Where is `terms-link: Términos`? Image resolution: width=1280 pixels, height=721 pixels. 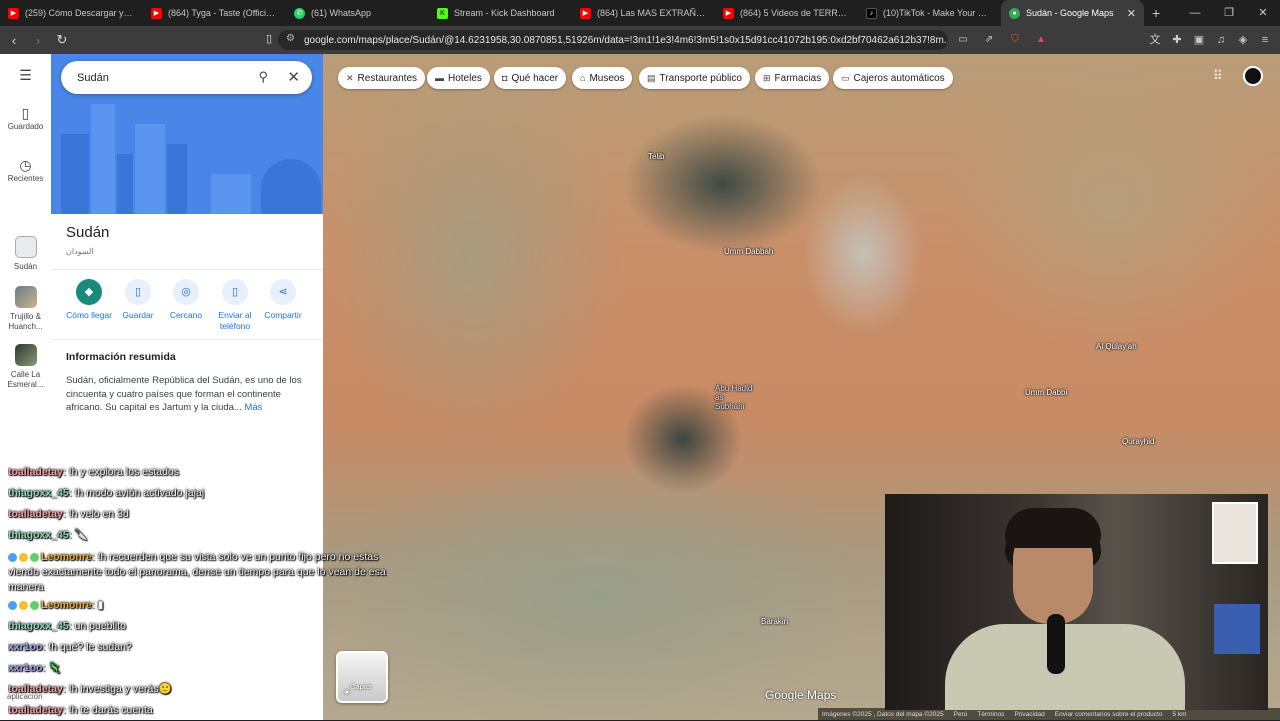 terms-link: Términos is located at coordinates (990, 714).